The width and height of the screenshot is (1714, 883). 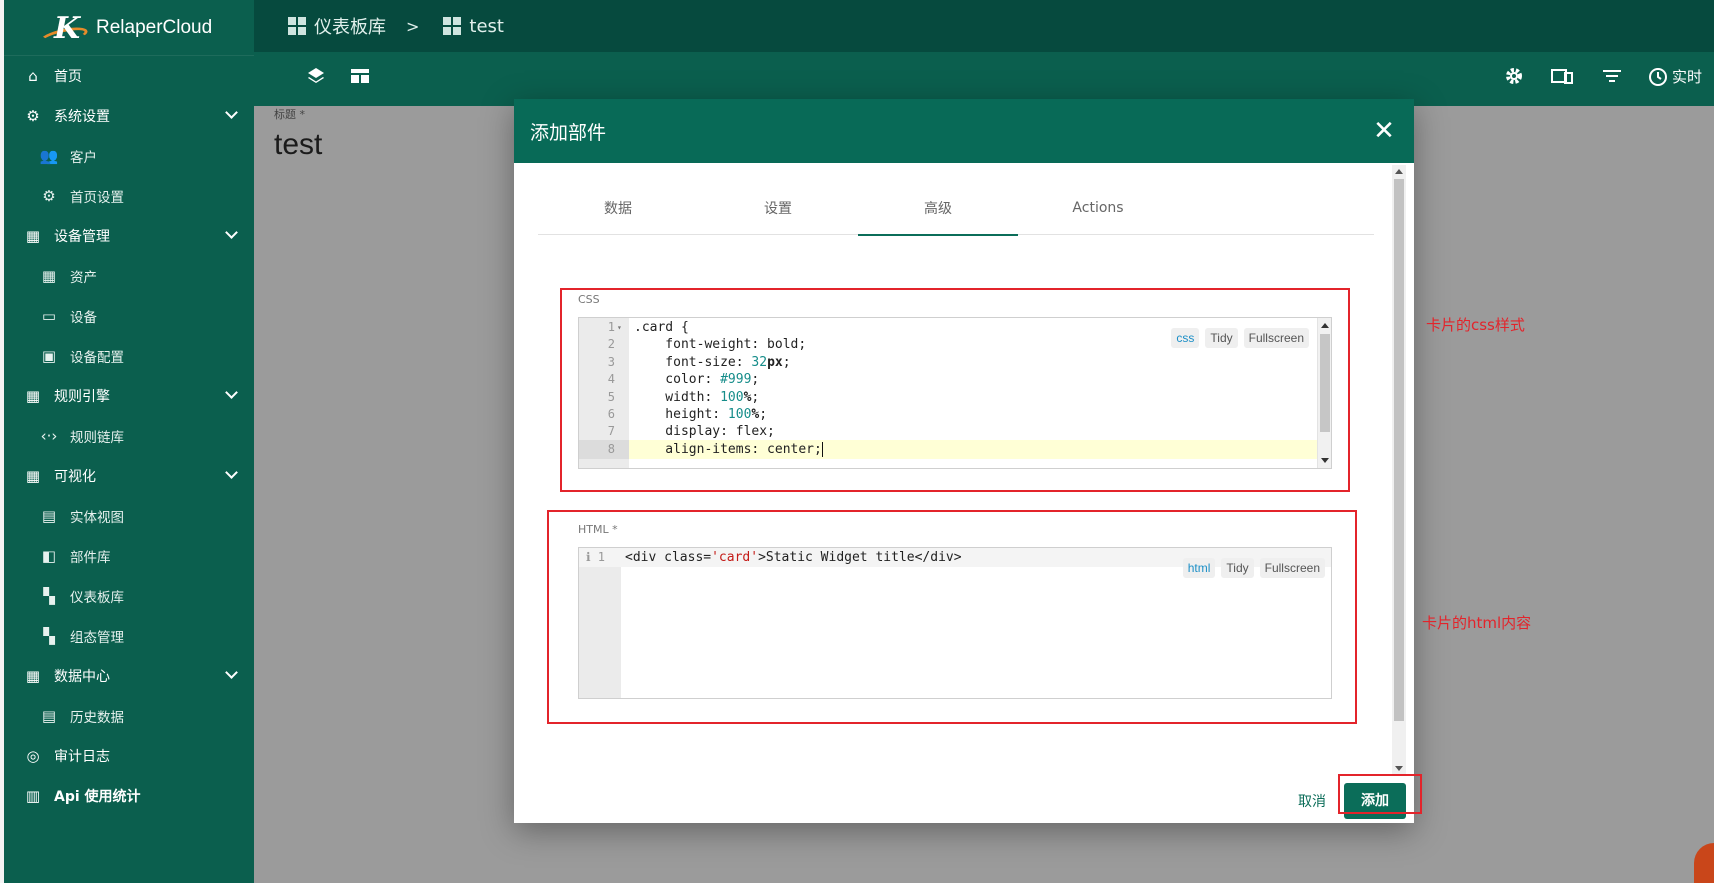 I want to click on sidebar-item: ⌂ 首页, so click(x=129, y=76).